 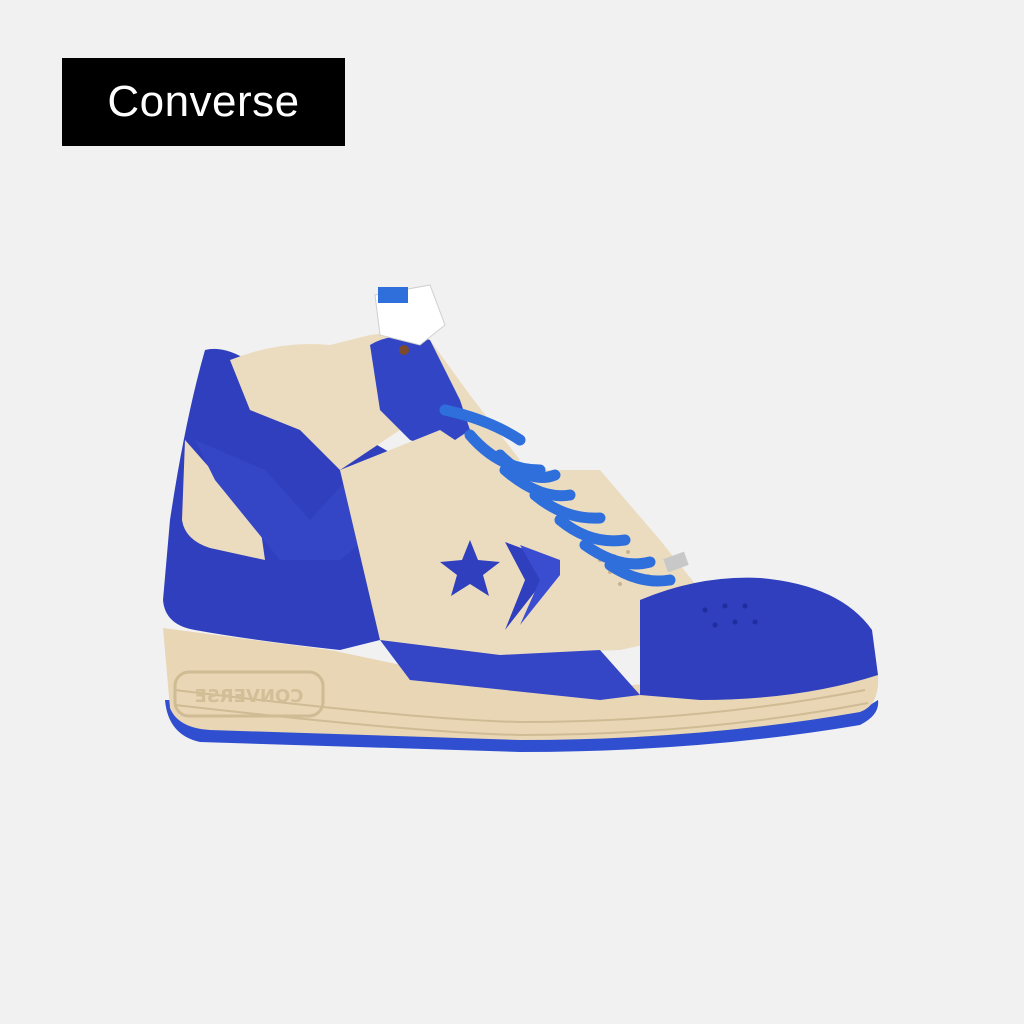 I want to click on sidewall-text: CONVERSE, so click(x=249, y=696).